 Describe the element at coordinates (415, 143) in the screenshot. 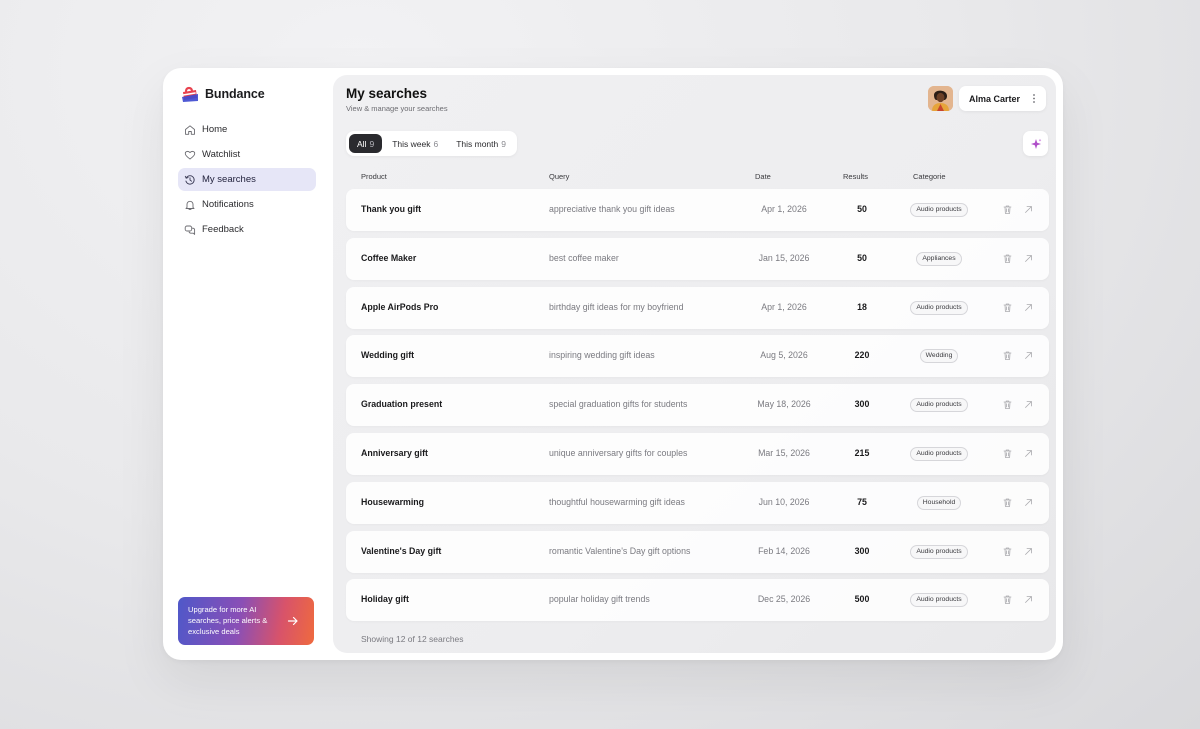

I see `tab-this-week: This week 6` at that location.